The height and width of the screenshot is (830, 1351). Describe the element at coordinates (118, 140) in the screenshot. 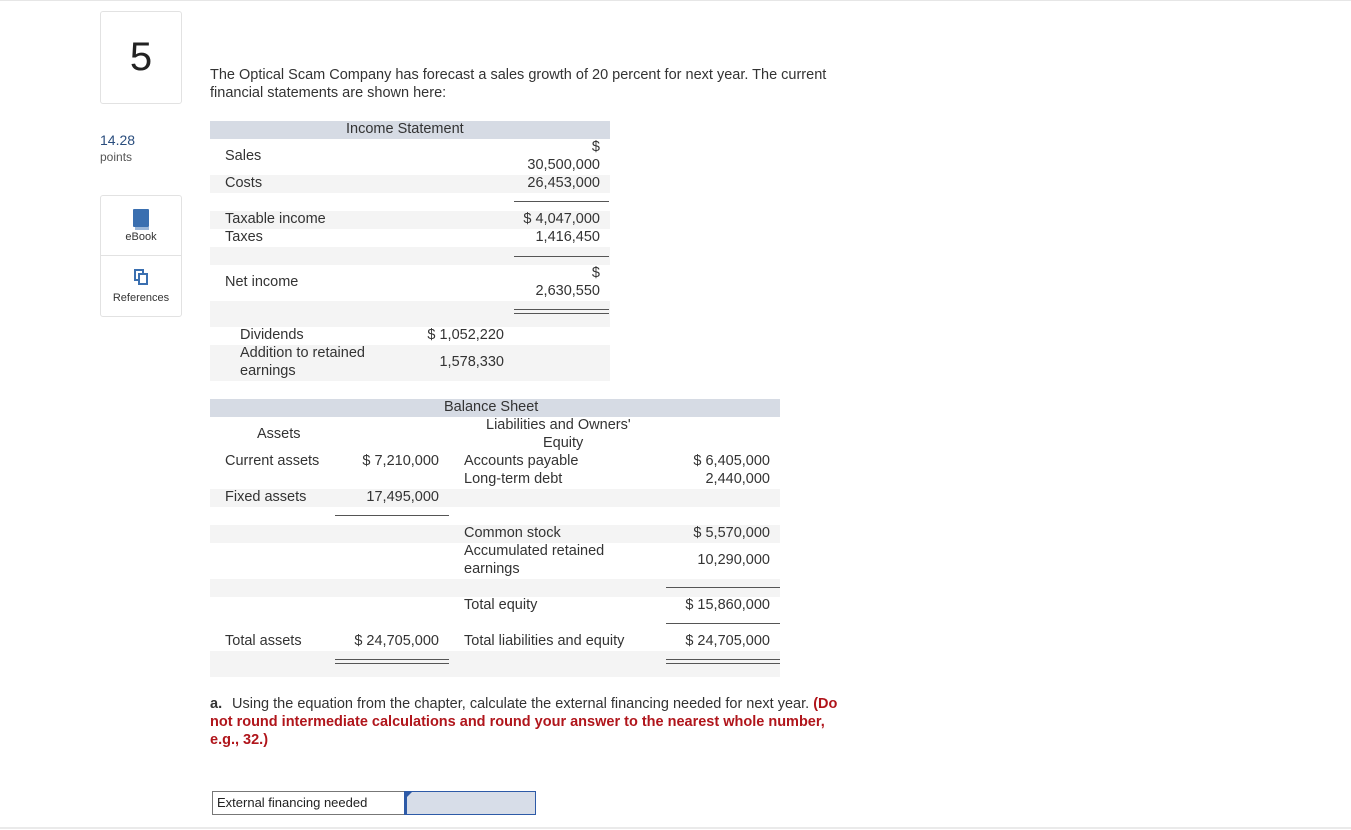

I see `points-value: 14.28` at that location.